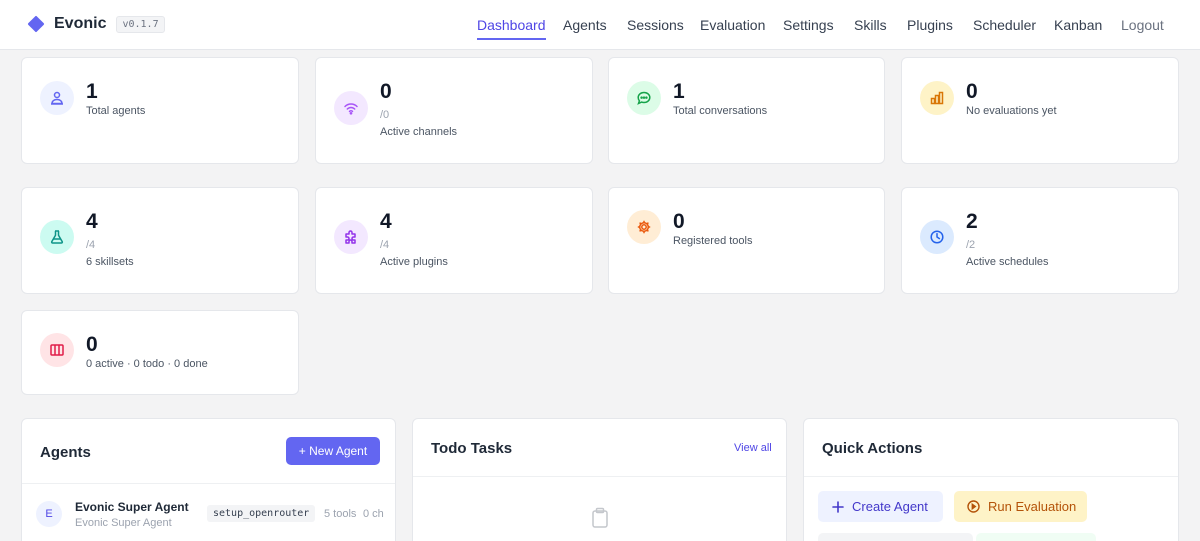 This screenshot has width=1200, height=541. What do you see at coordinates (872, 448) in the screenshot?
I see `quick-actions-title: Quick Actions` at bounding box center [872, 448].